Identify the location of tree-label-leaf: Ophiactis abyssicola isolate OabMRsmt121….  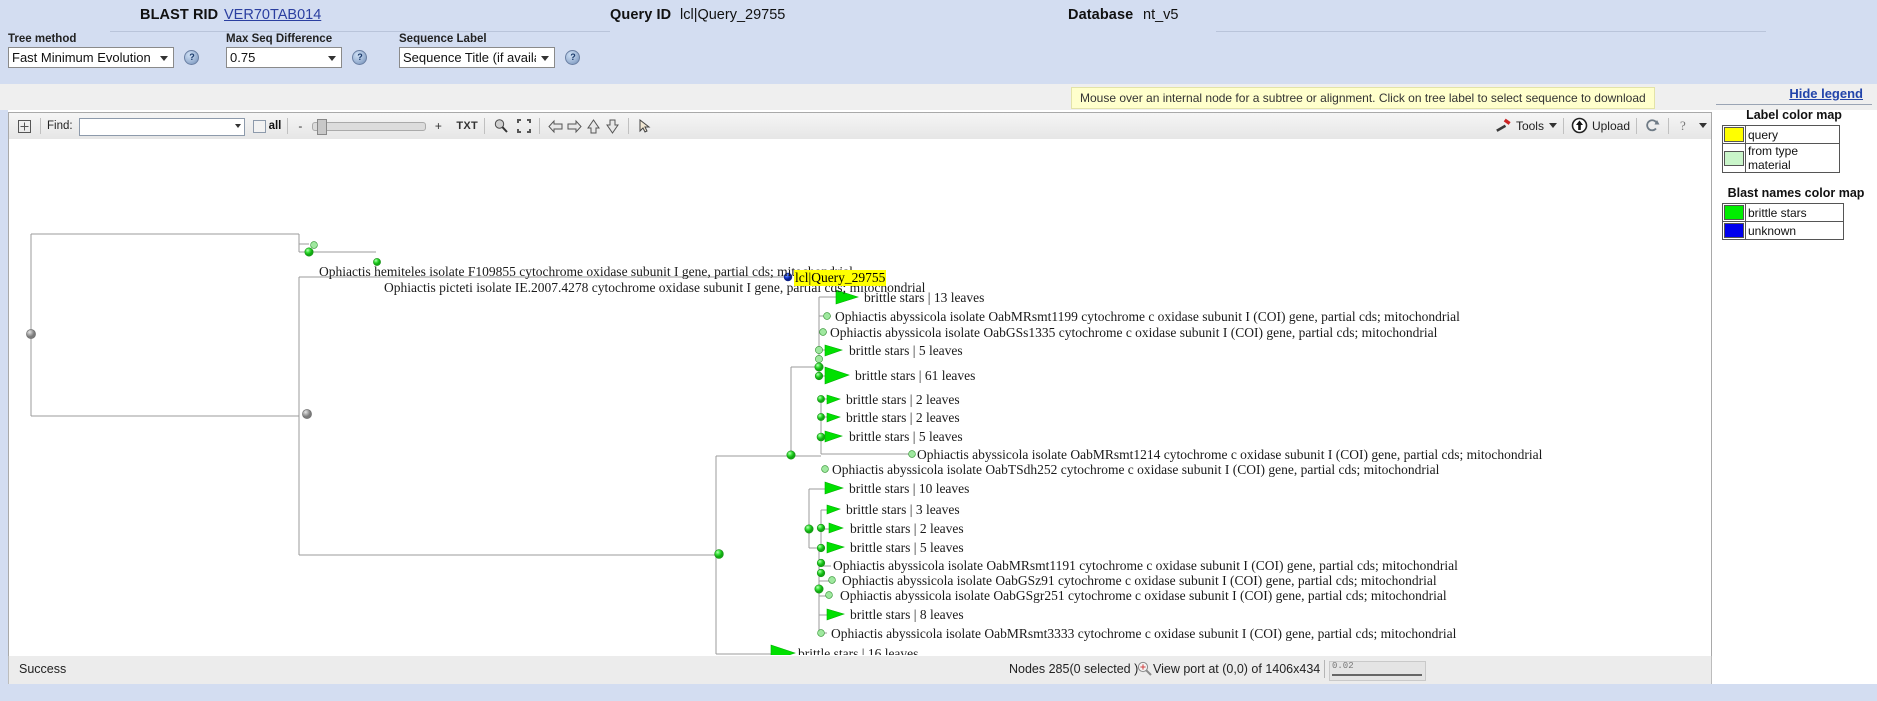
(1229, 455).